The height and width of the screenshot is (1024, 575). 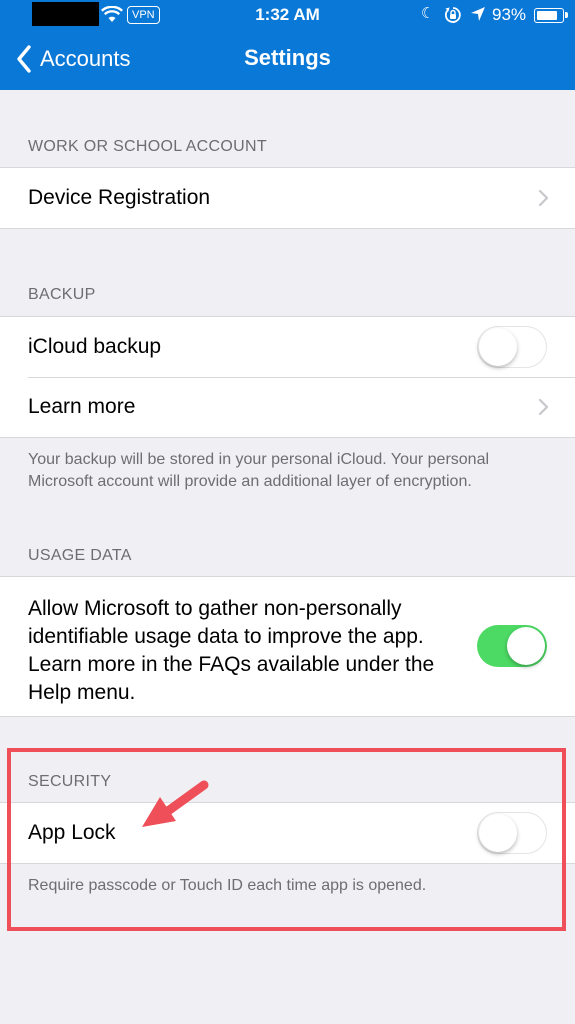 I want to click on backup-group: iCloud backup Learn more, so click(x=287, y=377).